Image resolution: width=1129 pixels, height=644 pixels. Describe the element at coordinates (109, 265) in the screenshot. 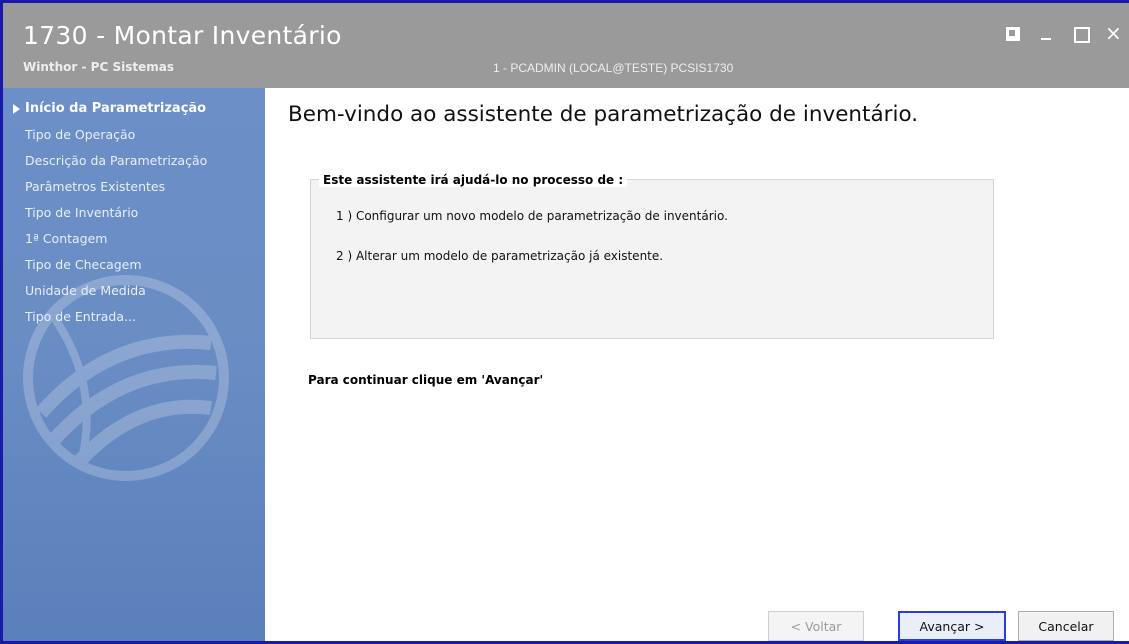

I see `step-tipo-checagem: Tipo de Checagem` at that location.